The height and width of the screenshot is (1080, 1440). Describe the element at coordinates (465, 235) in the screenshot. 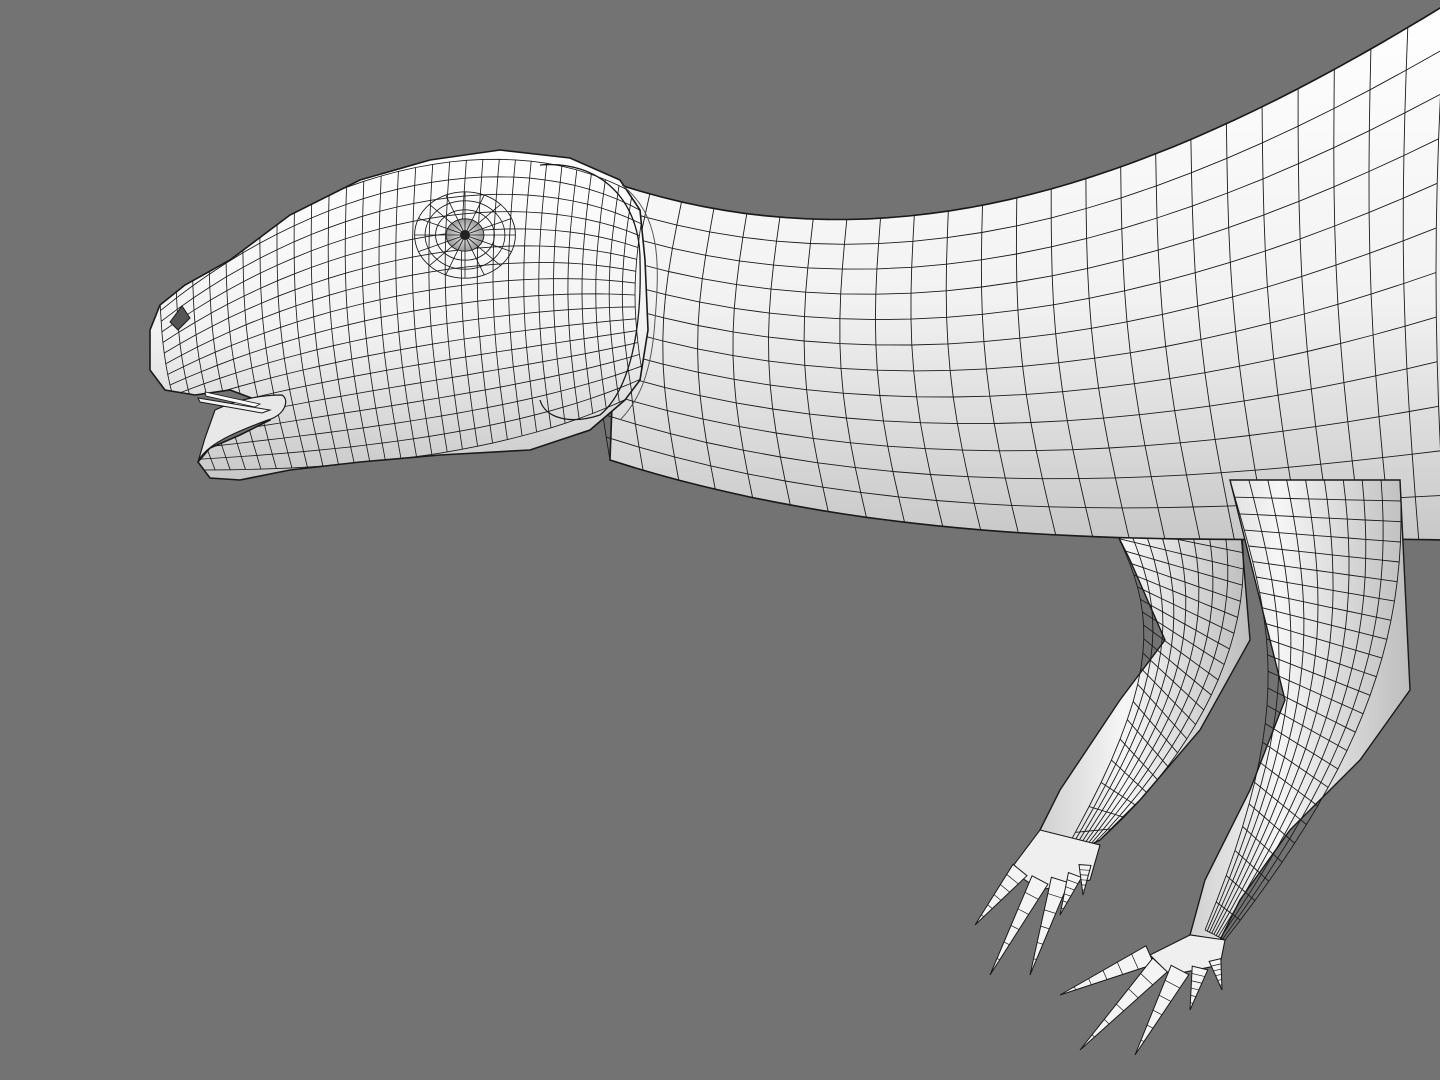

I see `eye-socket` at that location.